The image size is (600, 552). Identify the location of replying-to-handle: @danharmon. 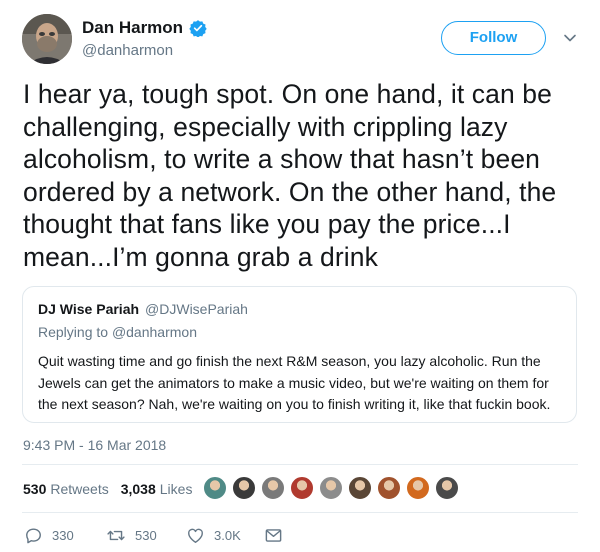
(154, 332).